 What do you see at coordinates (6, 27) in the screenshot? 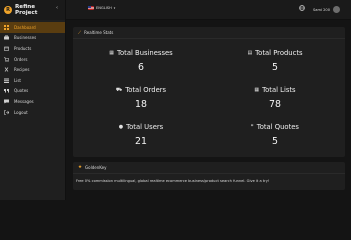
I see `dashboard-icon` at bounding box center [6, 27].